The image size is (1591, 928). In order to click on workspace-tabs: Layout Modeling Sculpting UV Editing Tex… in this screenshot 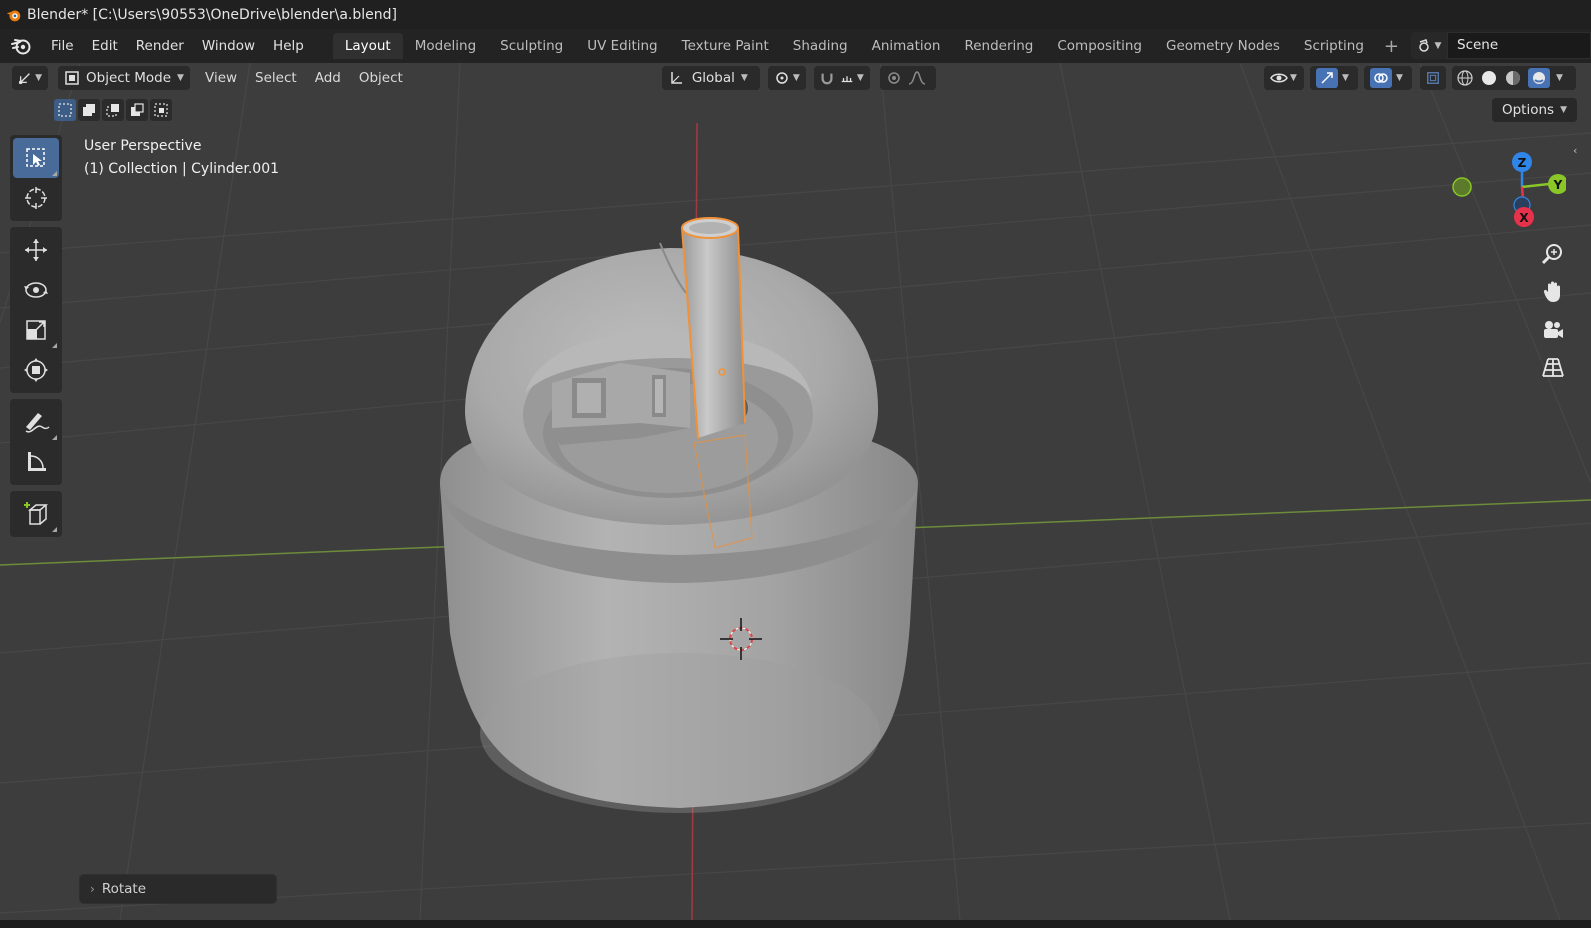, I will do `click(865, 46)`.